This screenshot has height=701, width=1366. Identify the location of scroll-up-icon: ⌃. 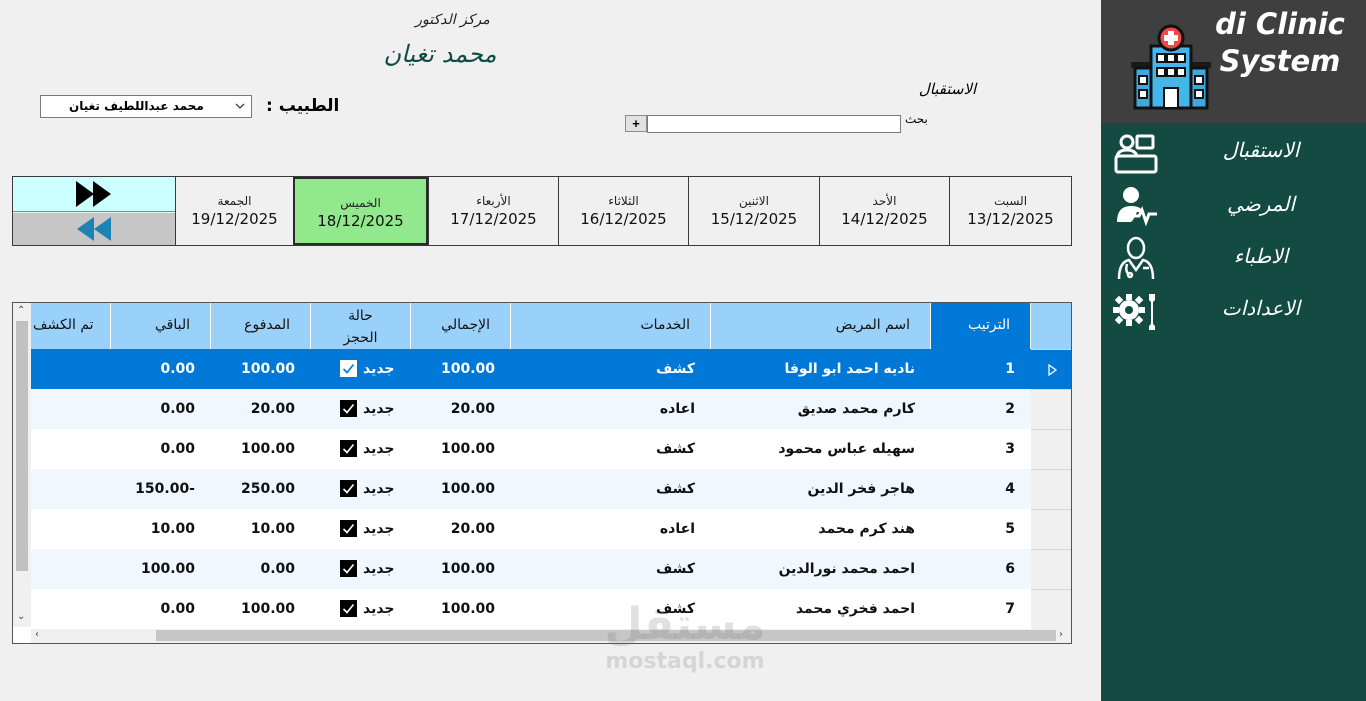
(21, 311).